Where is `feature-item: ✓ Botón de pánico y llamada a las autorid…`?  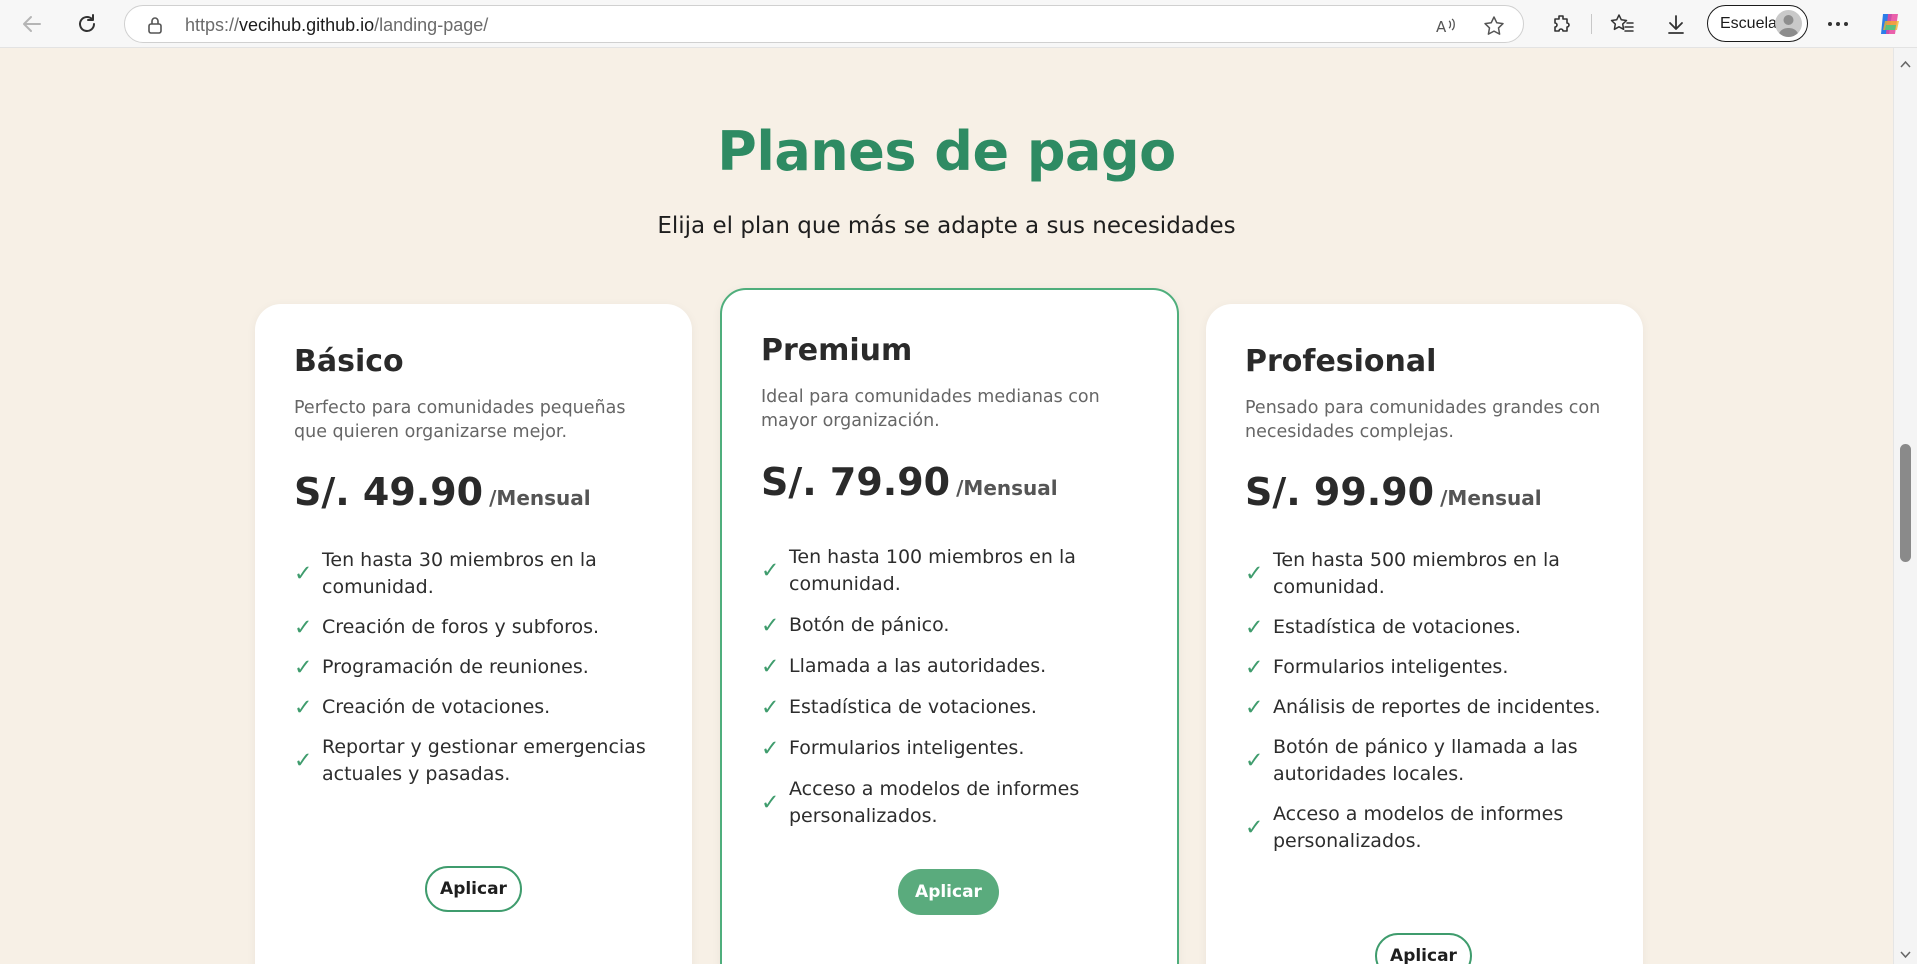 feature-item: ✓ Botón de pánico y llamada a las autorid… is located at coordinates (1425, 761).